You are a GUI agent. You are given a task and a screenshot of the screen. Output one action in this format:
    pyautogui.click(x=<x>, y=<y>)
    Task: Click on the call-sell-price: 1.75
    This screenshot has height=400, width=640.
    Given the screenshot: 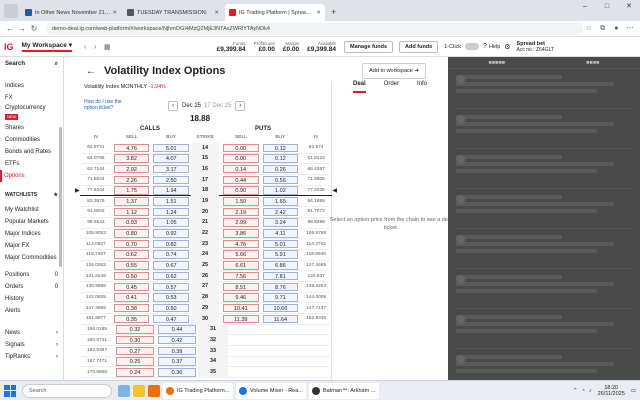 What is the action you would take?
    pyautogui.click(x=131, y=190)
    